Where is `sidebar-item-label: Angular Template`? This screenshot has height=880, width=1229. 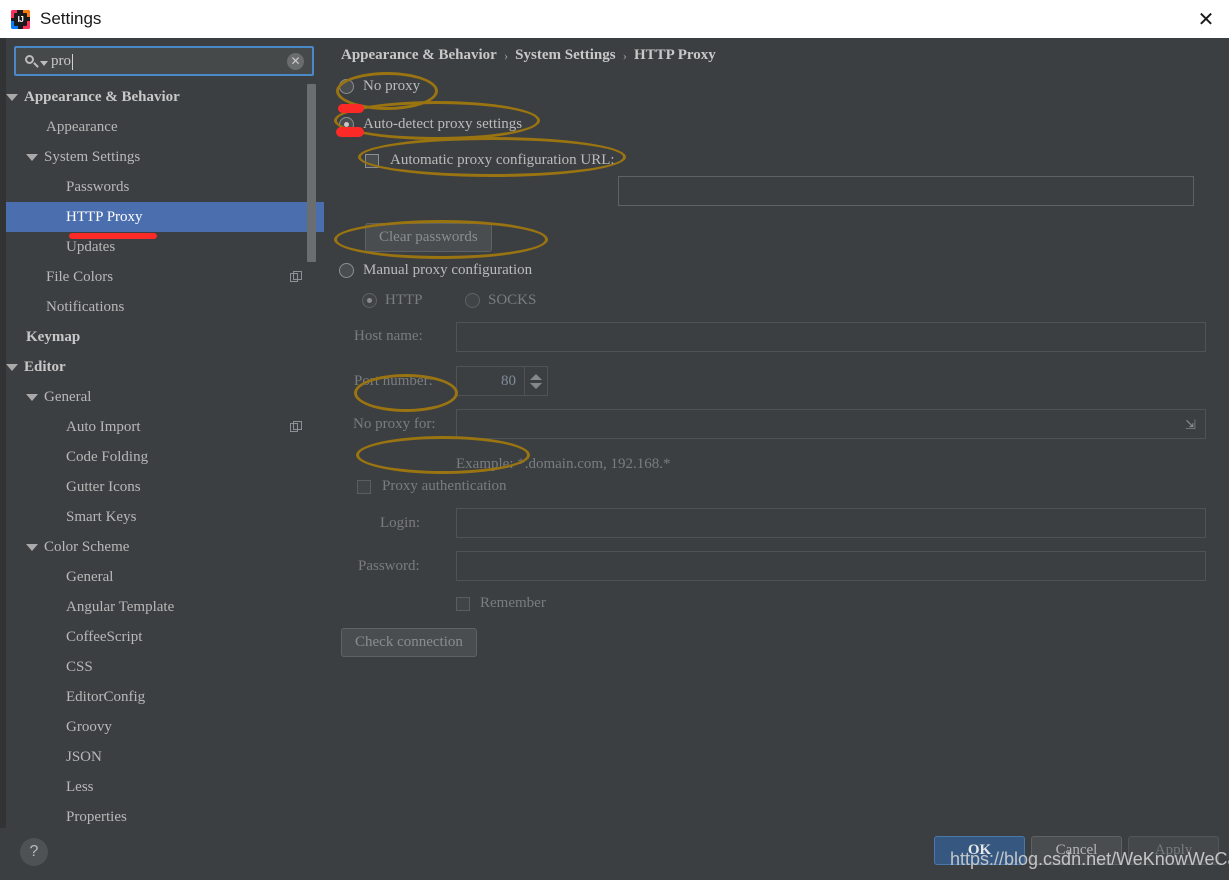
sidebar-item-label: Angular Template is located at coordinates (120, 606).